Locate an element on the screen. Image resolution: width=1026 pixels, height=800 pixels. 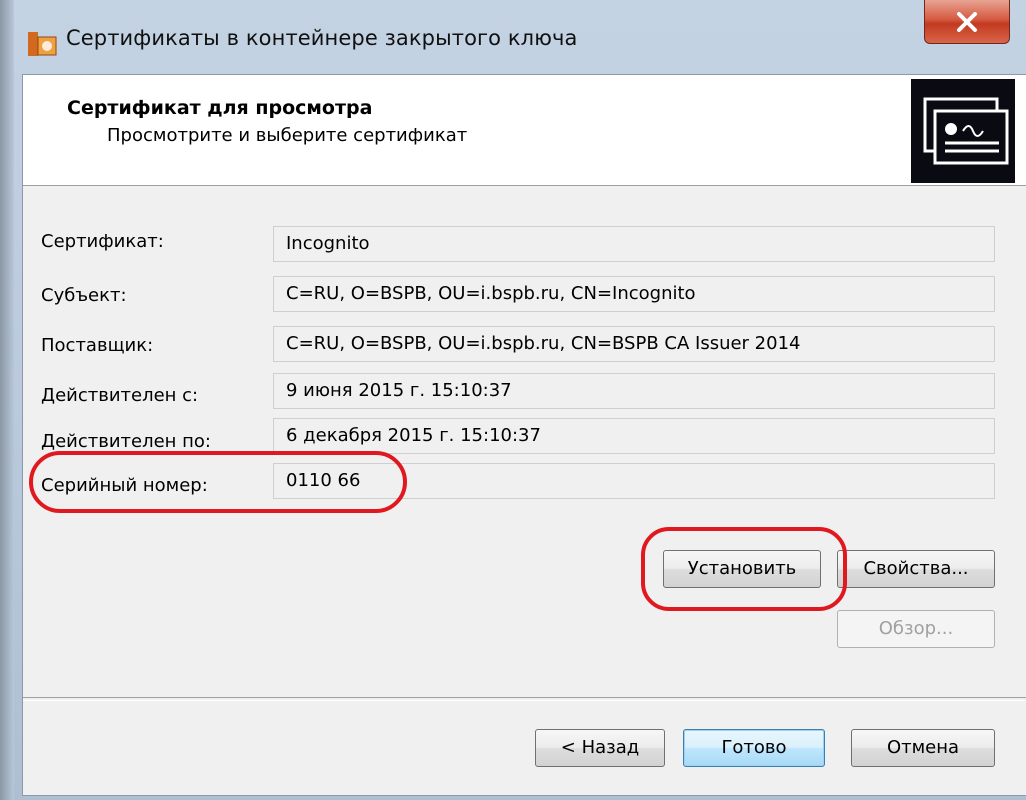
header-title: Сертификат для просмотра is located at coordinates (220, 108).